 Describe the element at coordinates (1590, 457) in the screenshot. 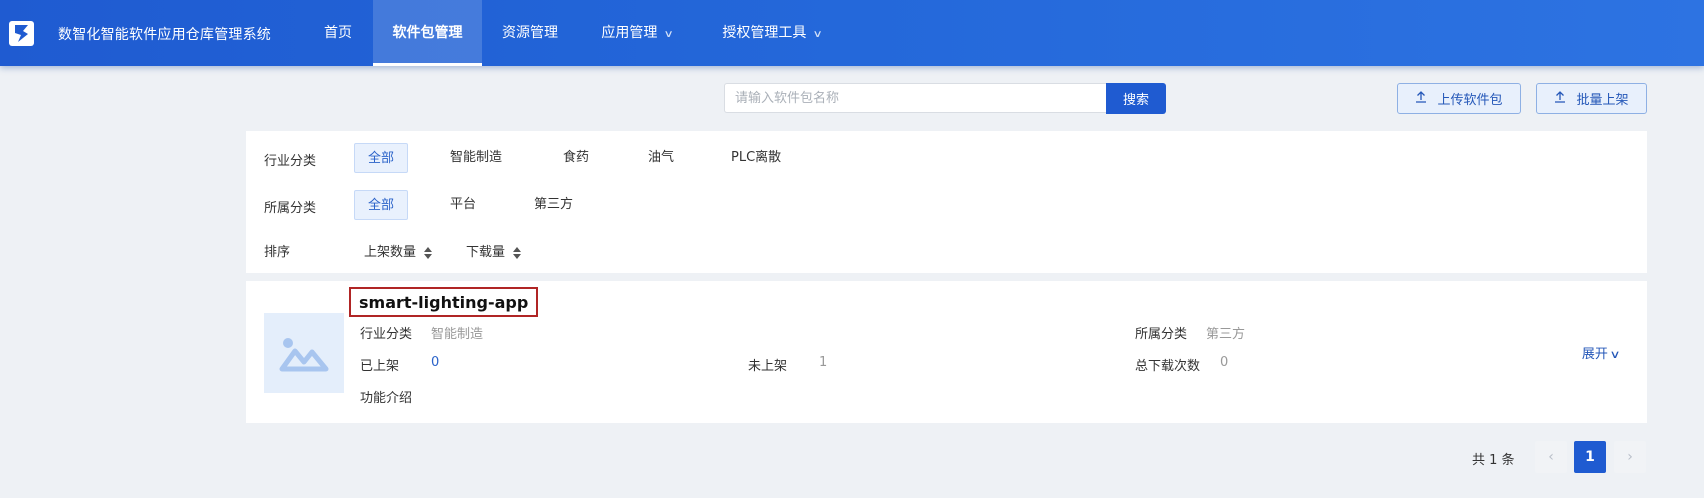

I see `page-number-current: 1` at that location.